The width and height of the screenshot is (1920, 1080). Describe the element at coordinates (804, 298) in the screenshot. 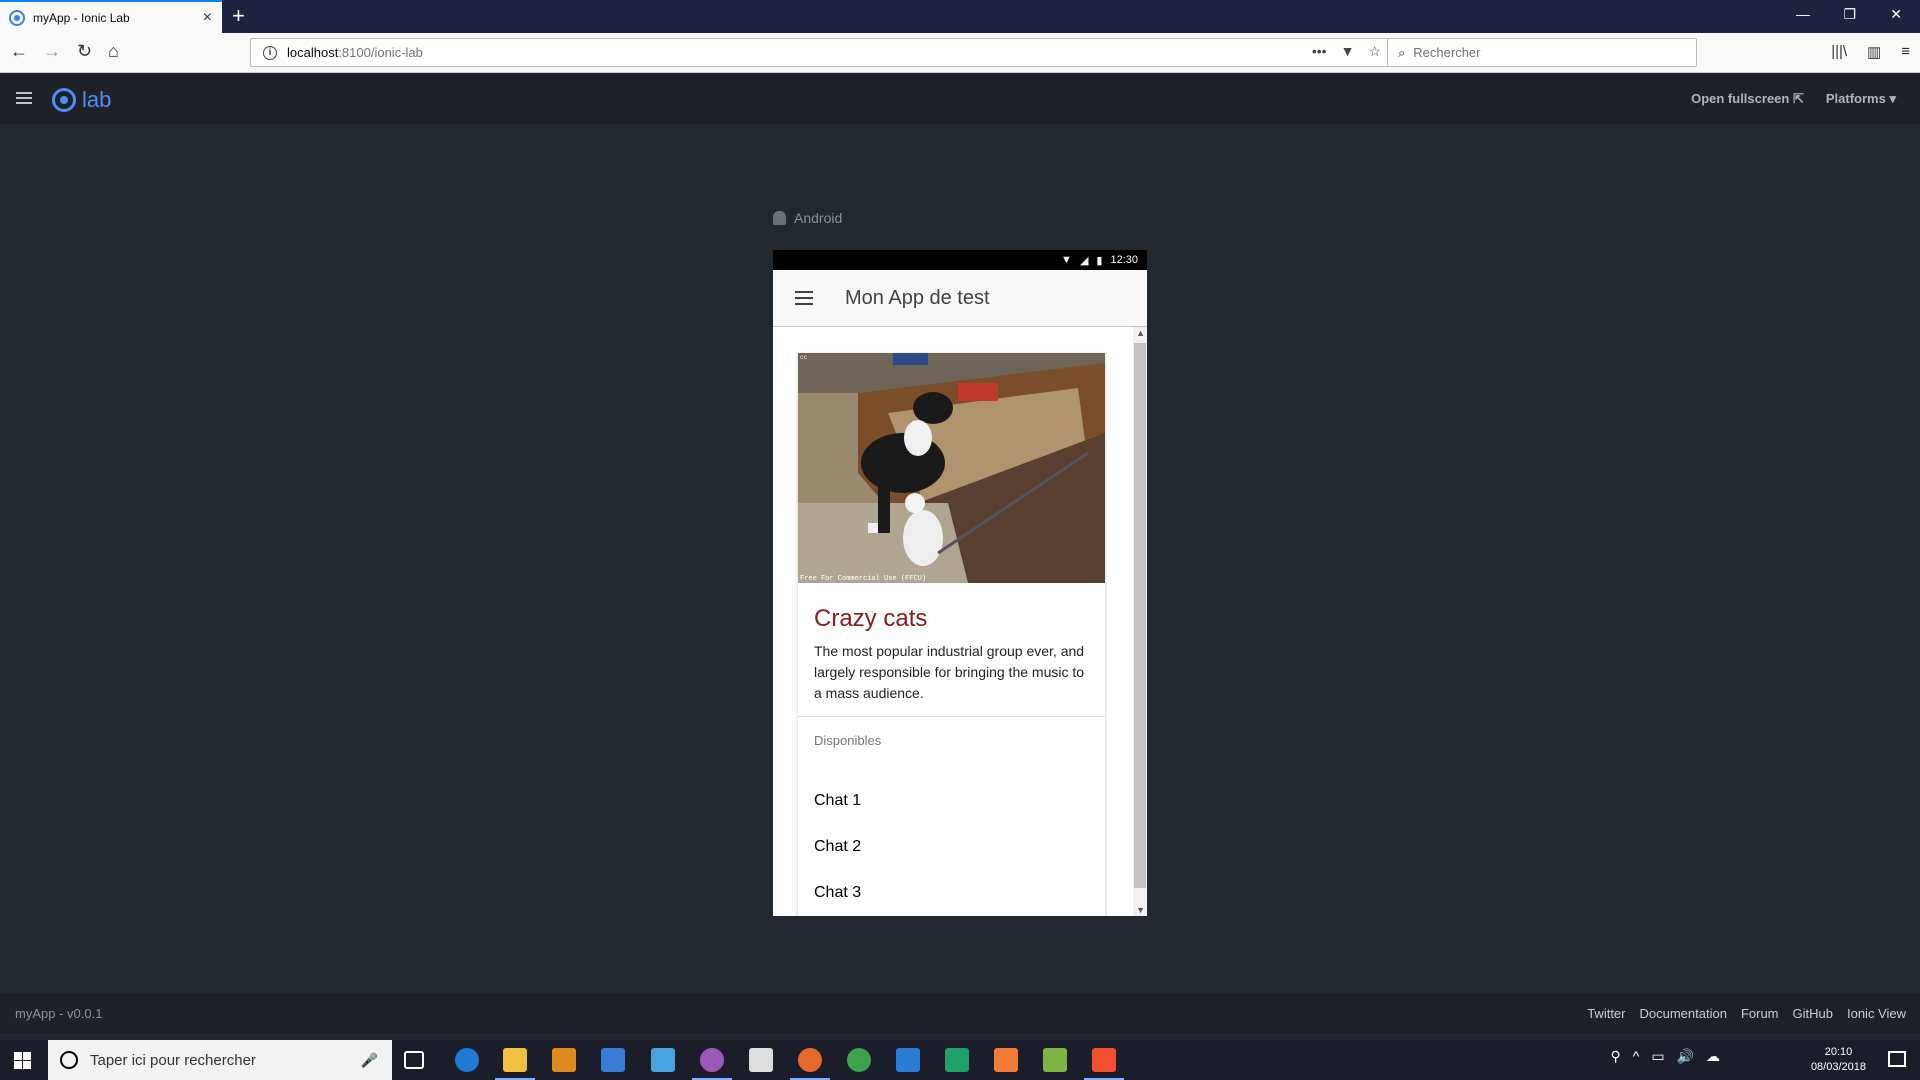

I see `app-menu-icon` at that location.